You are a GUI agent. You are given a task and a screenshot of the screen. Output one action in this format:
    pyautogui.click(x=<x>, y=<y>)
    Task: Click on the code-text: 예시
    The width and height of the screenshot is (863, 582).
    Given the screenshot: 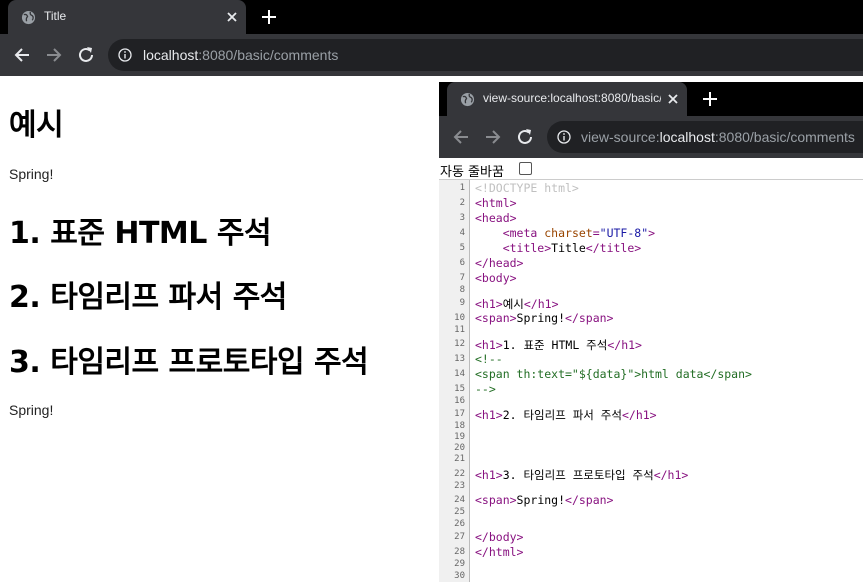 What is the action you would take?
    pyautogui.click(x=513, y=304)
    